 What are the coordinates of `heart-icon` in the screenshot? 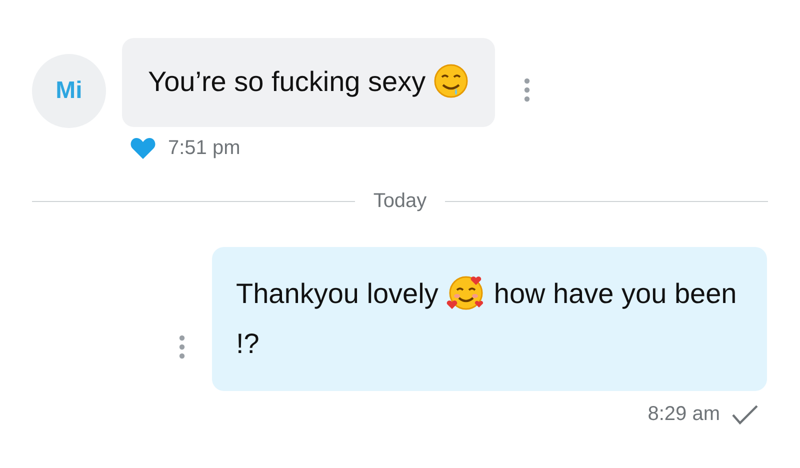 It's located at (143, 148).